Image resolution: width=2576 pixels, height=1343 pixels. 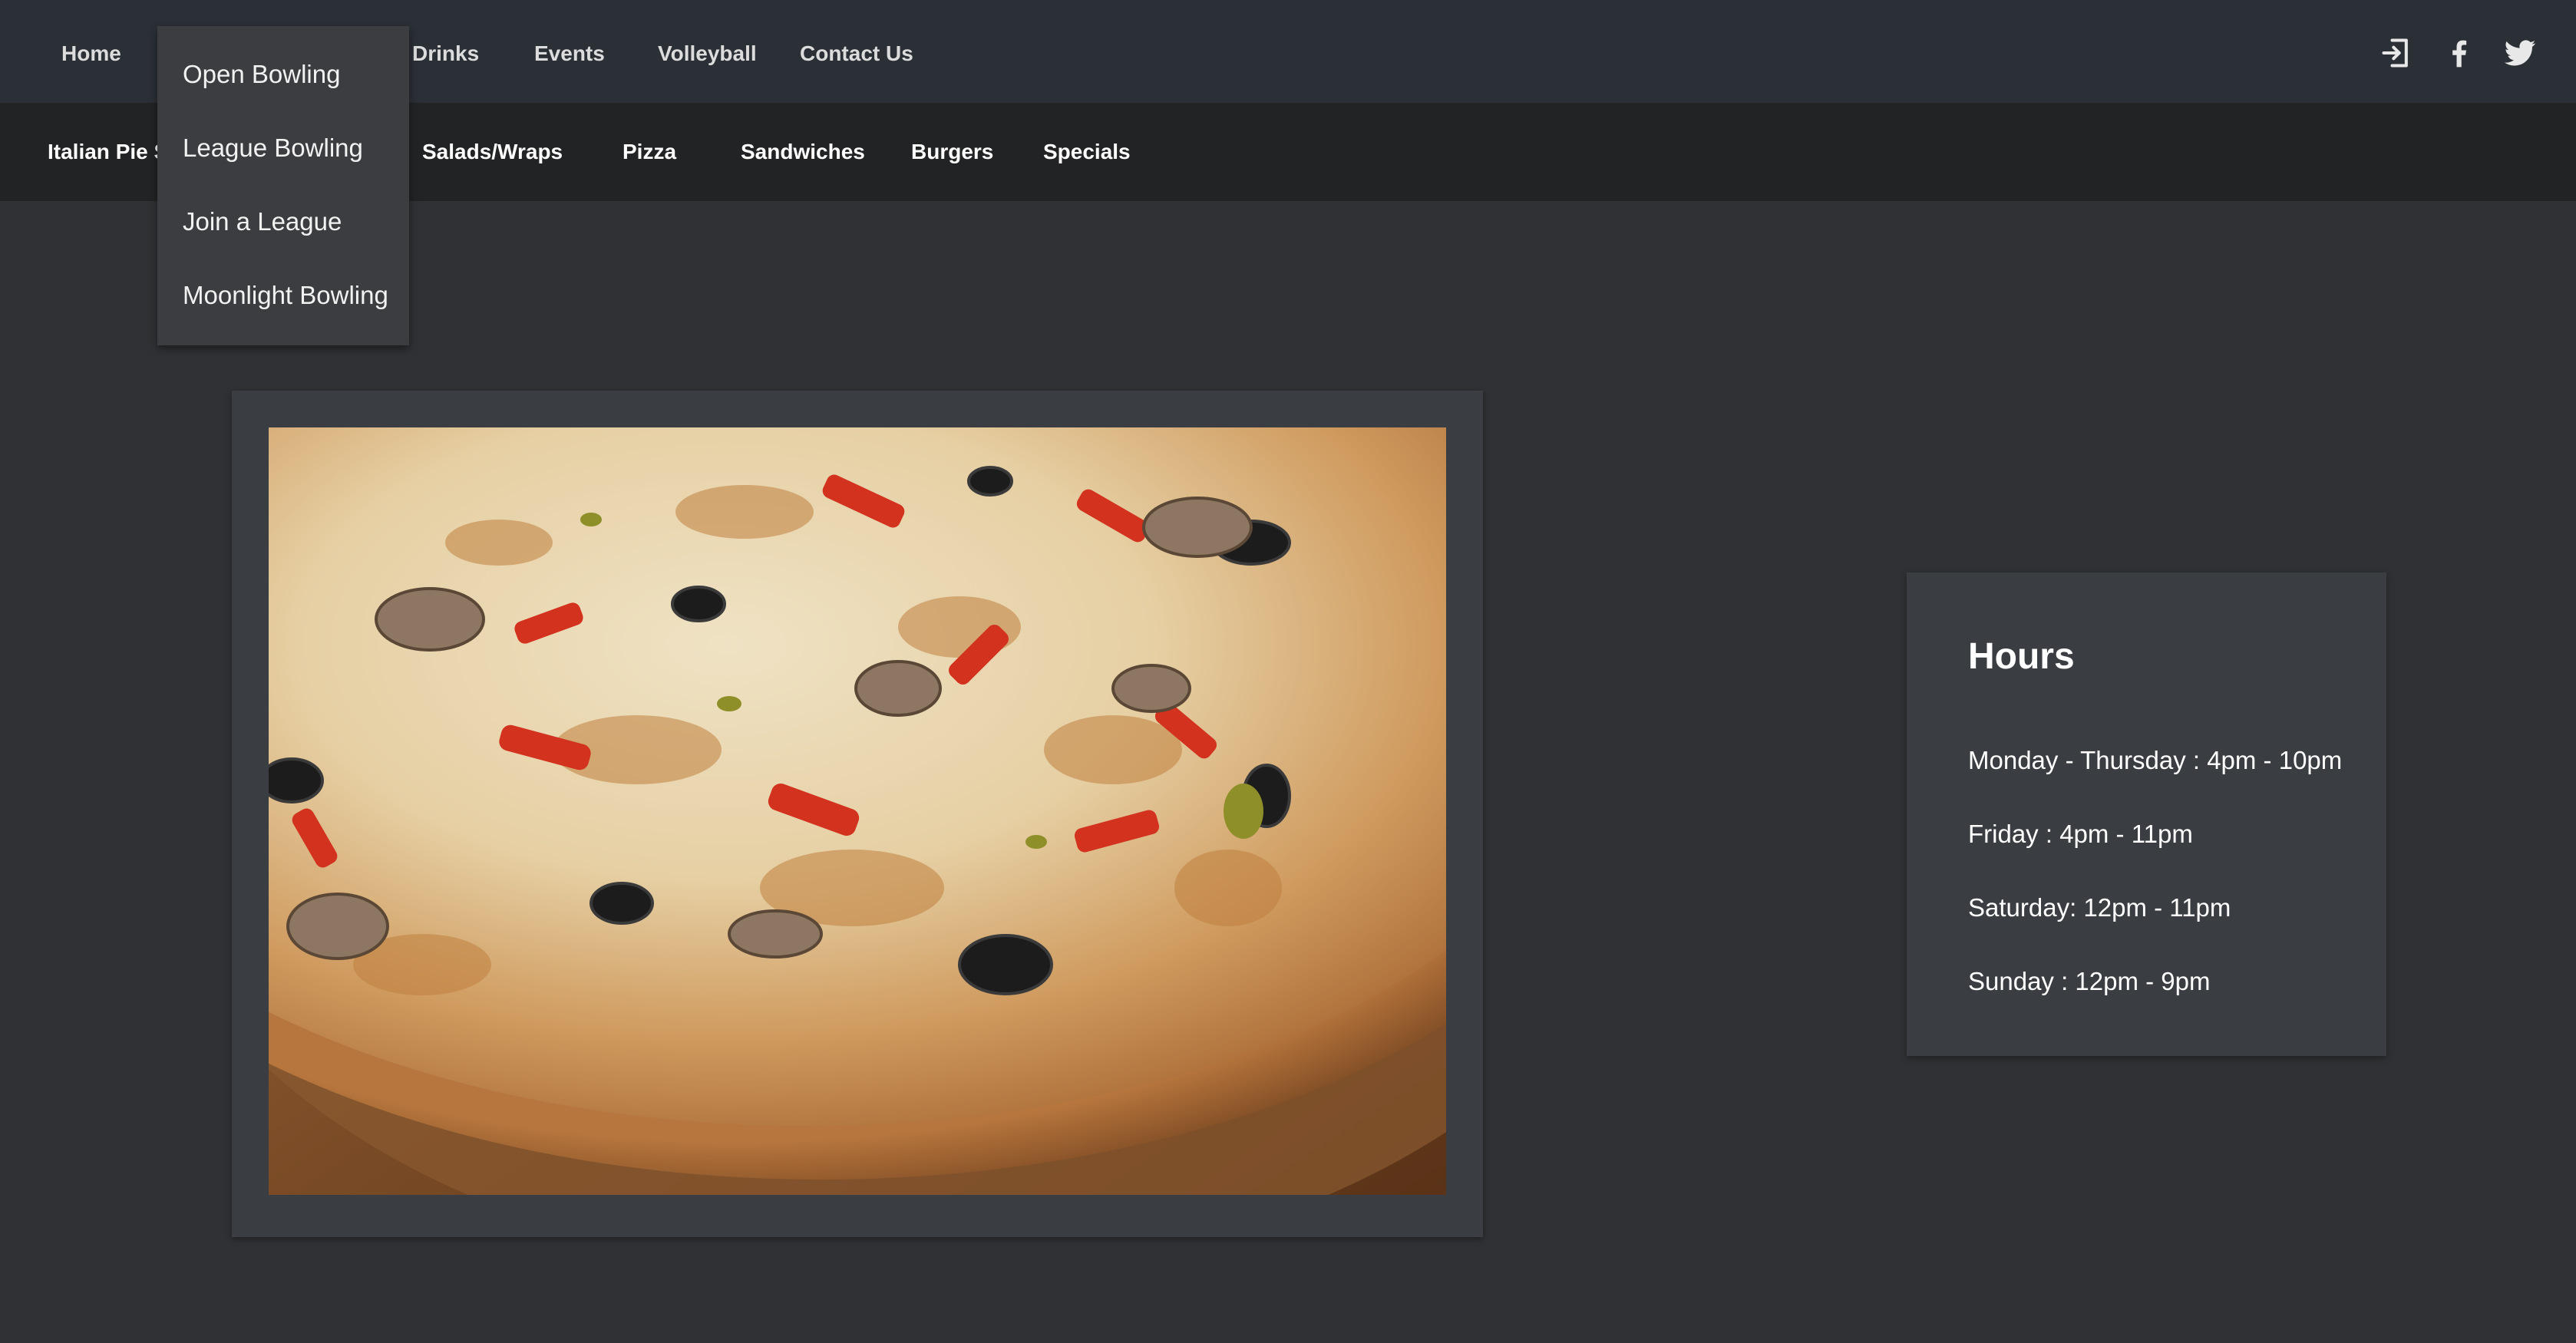 What do you see at coordinates (856, 51) in the screenshot?
I see `nav-contact-us-link: Contact Us` at bounding box center [856, 51].